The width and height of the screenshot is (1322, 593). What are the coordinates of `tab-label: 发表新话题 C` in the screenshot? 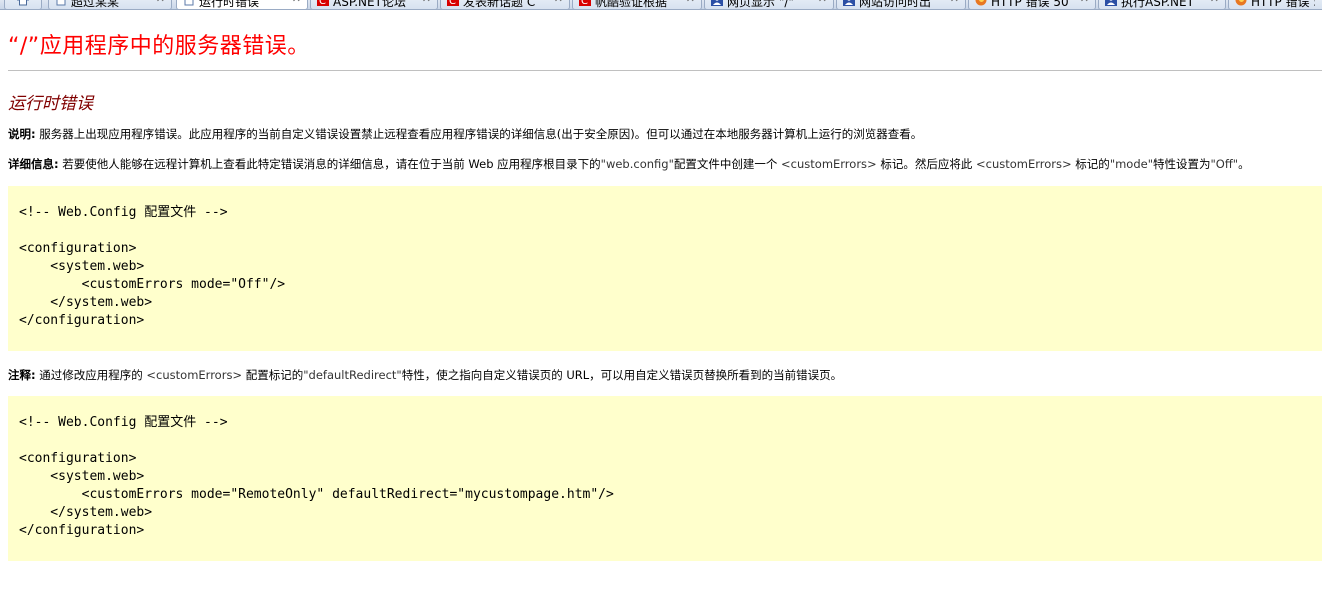 It's located at (499, 4).